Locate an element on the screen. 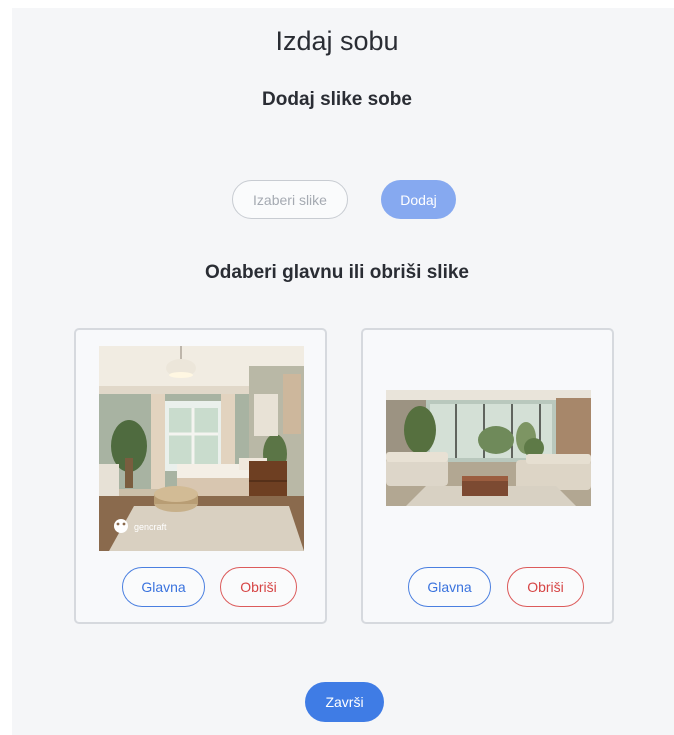  room-image-bedroom: gencraft is located at coordinates (201, 448).